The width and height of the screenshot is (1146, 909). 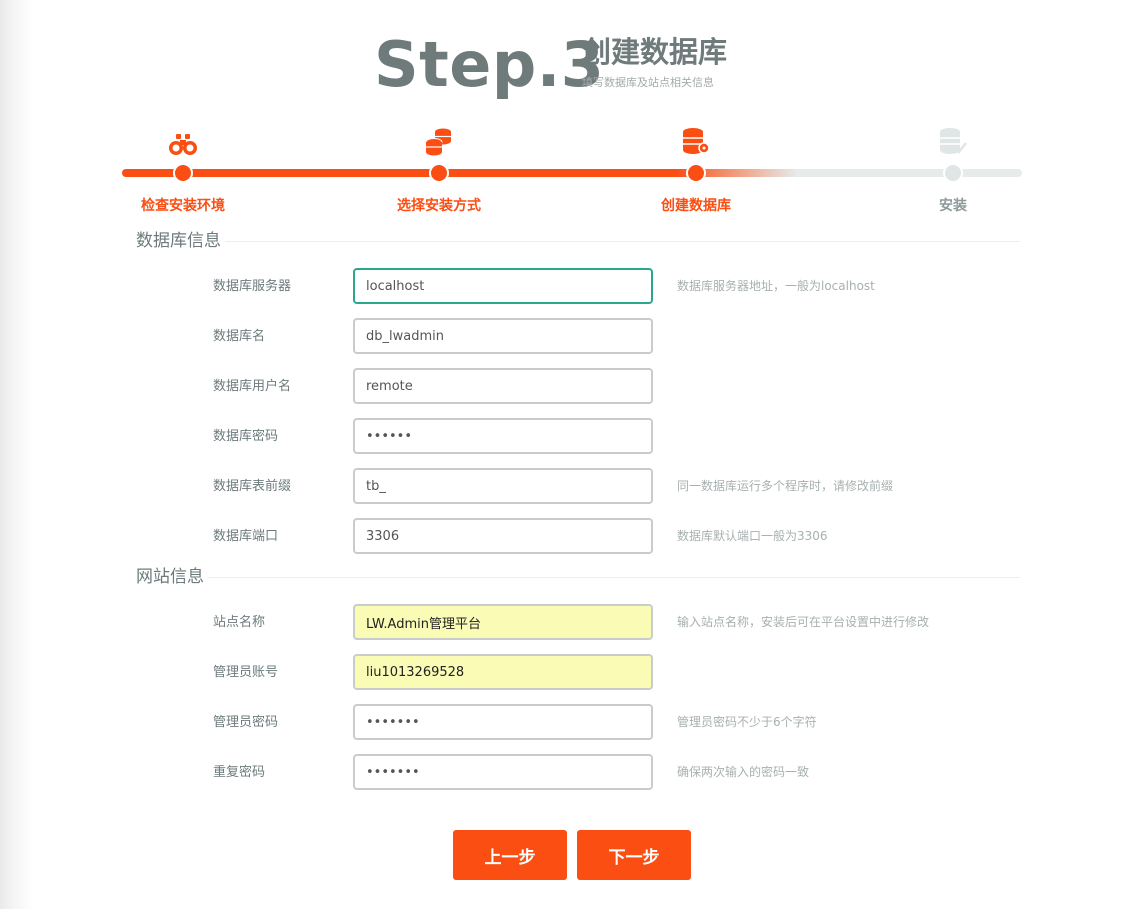 I want to click on db-user-input, so click(x=503, y=386).